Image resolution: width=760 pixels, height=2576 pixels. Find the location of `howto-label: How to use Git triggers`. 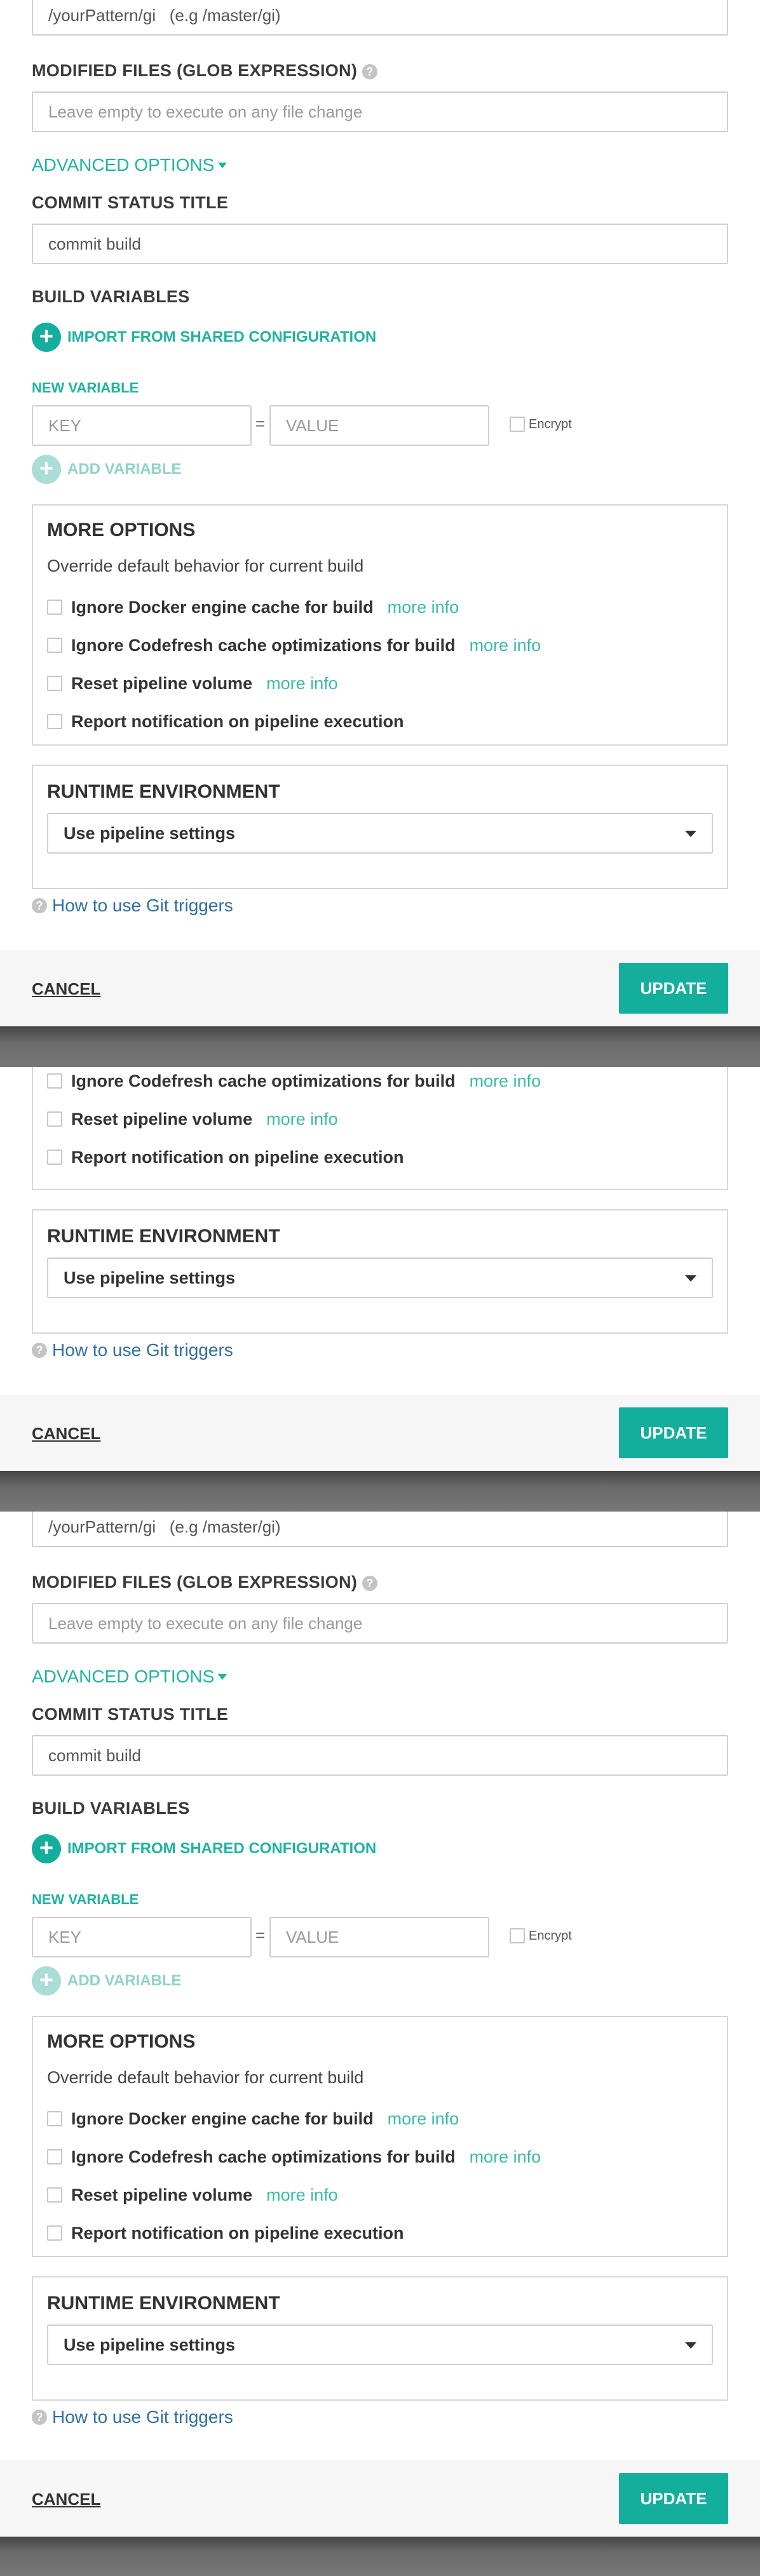

howto-label: How to use Git triggers is located at coordinates (142, 1350).